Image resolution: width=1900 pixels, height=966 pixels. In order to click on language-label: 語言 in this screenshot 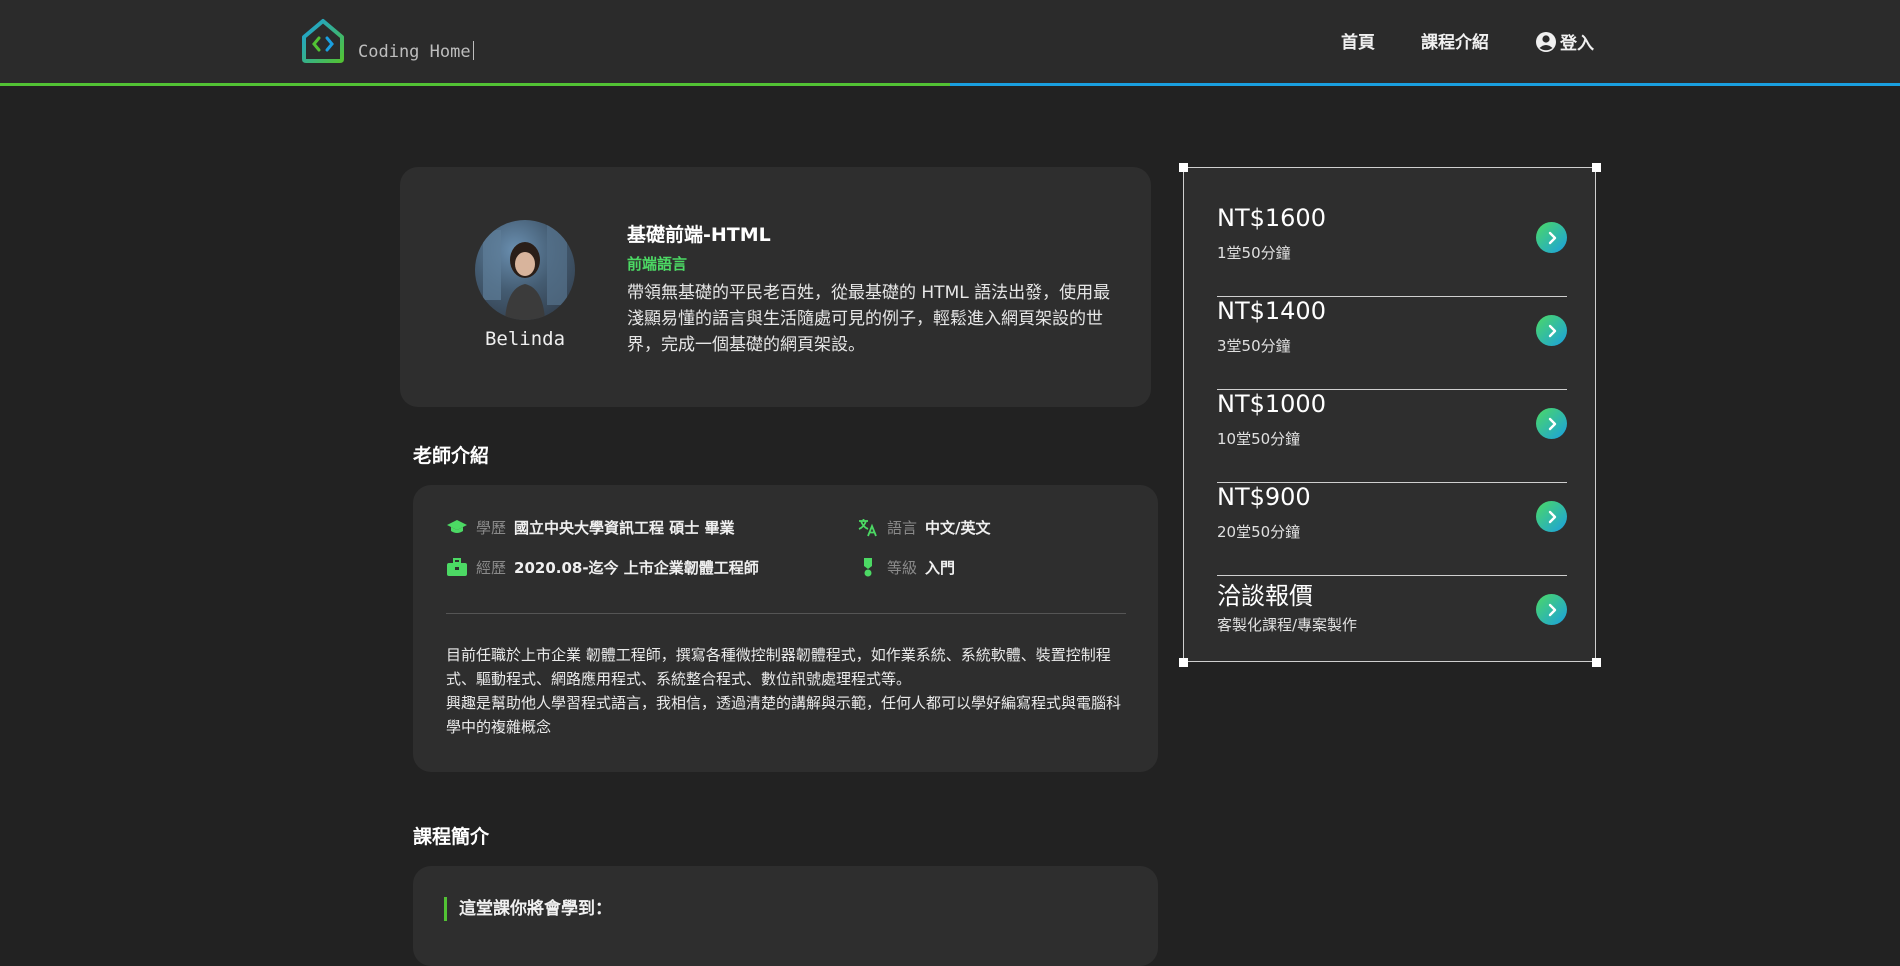, I will do `click(902, 527)`.